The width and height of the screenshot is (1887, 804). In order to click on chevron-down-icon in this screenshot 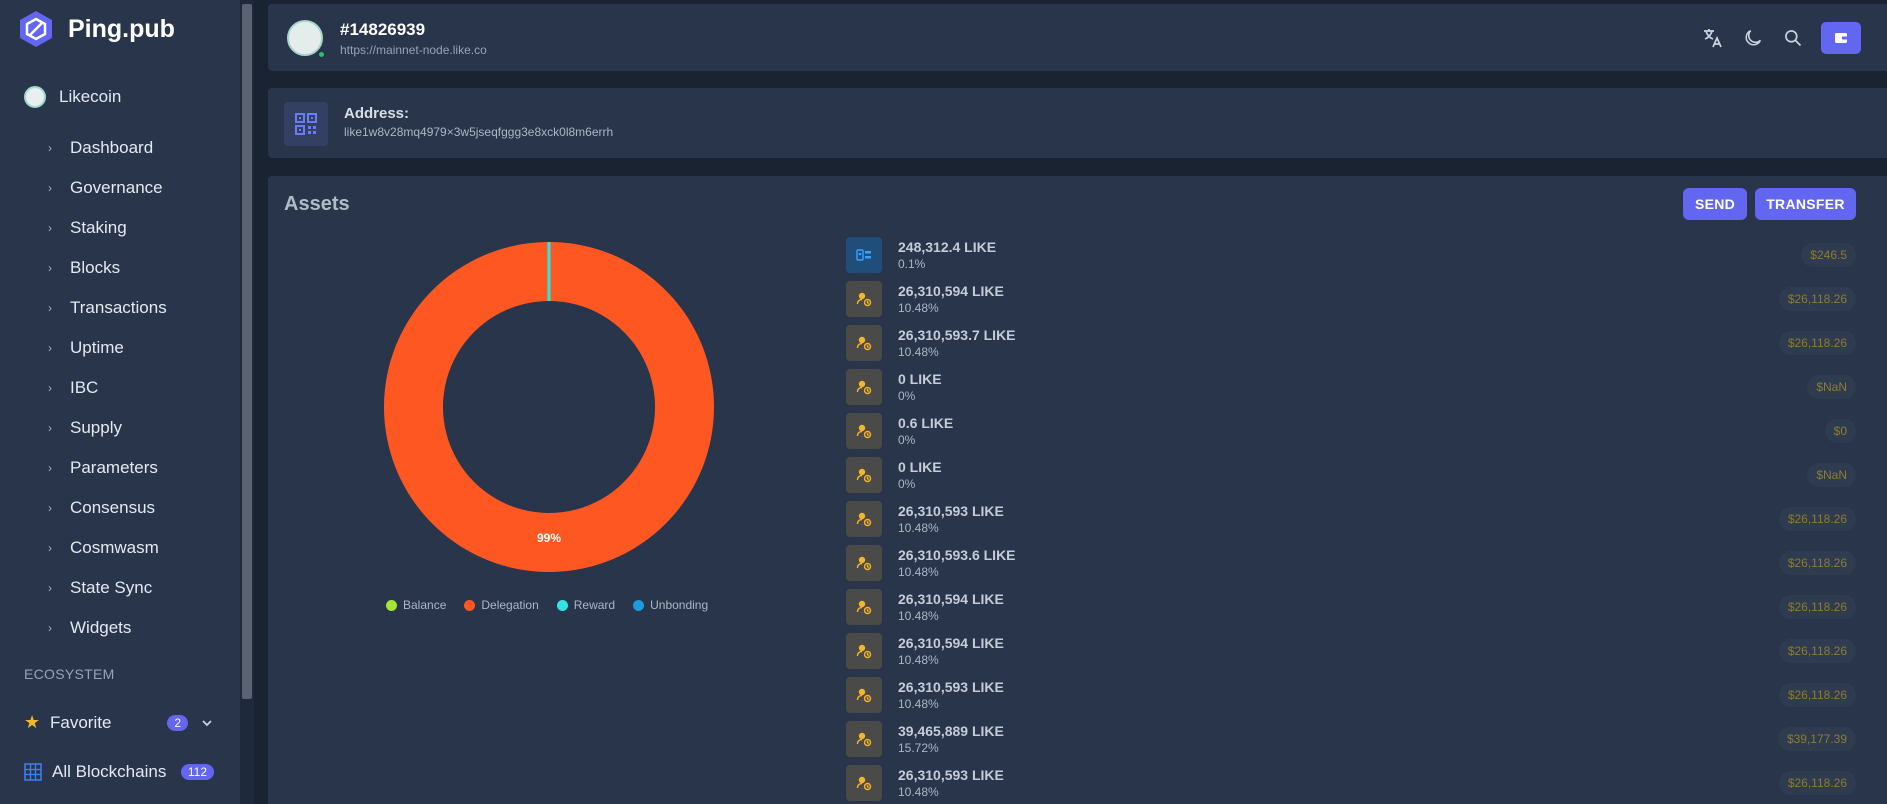, I will do `click(207, 723)`.